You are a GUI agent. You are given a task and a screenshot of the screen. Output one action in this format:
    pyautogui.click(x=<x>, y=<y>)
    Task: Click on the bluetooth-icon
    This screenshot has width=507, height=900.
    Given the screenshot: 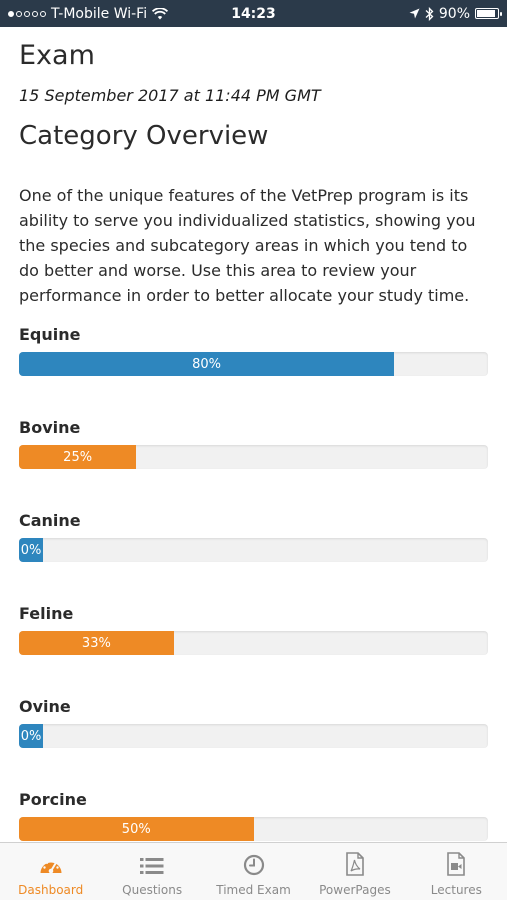 What is the action you would take?
    pyautogui.click(x=429, y=13)
    